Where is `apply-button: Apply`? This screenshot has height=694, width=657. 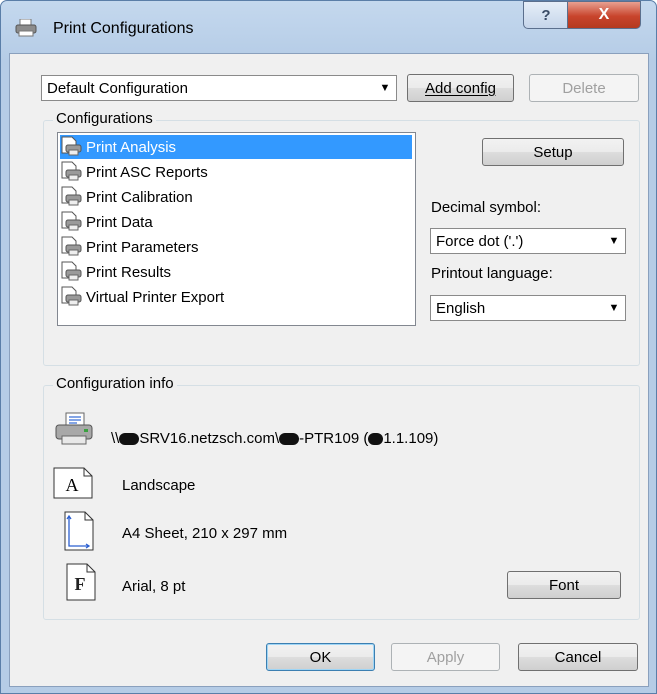
apply-button: Apply is located at coordinates (445, 657).